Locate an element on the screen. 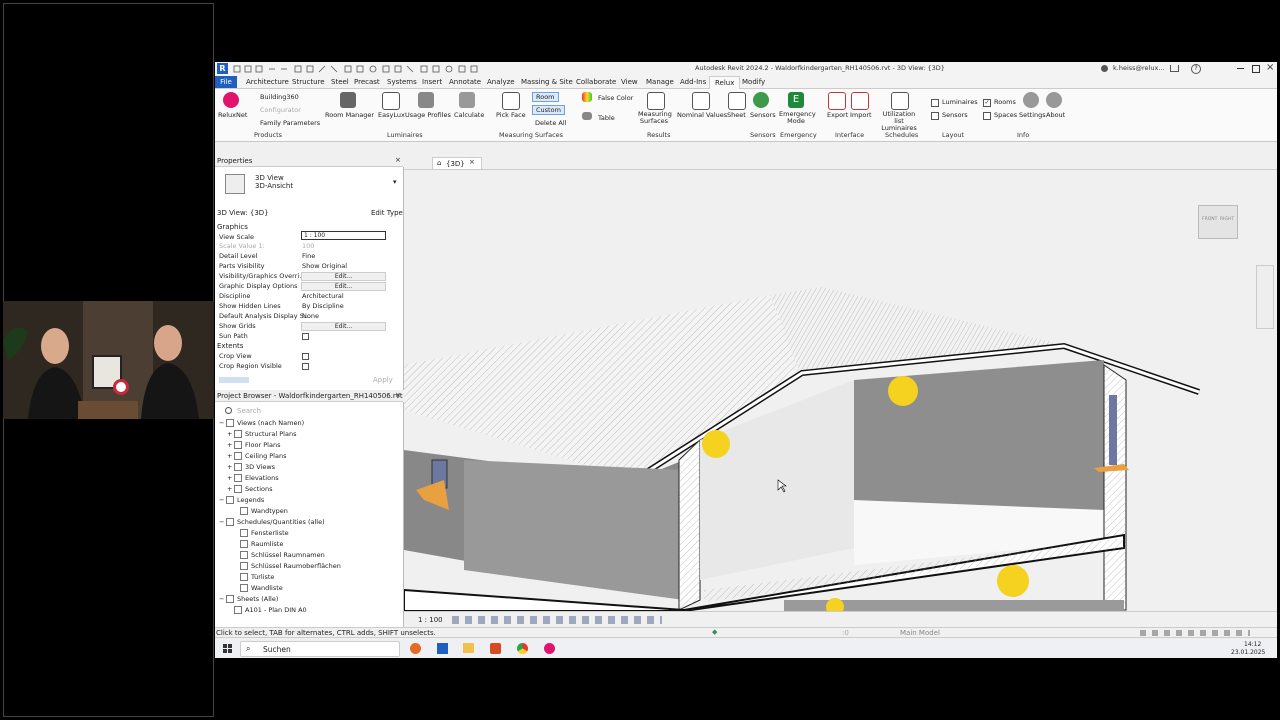  revit-logo-icon: R is located at coordinates (222, 68).